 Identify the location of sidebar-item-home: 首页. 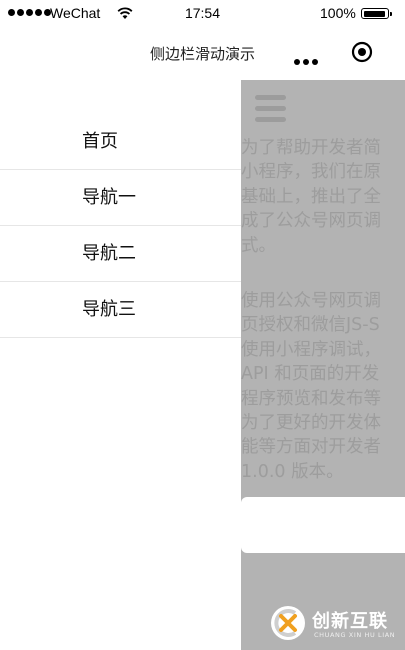
(120, 125).